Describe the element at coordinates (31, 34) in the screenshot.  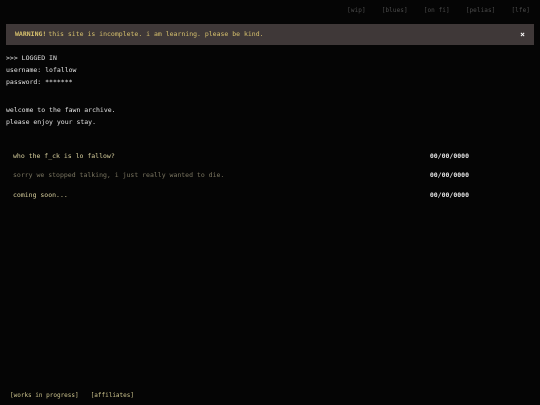
I see `warning-title: WARNING!` at that location.